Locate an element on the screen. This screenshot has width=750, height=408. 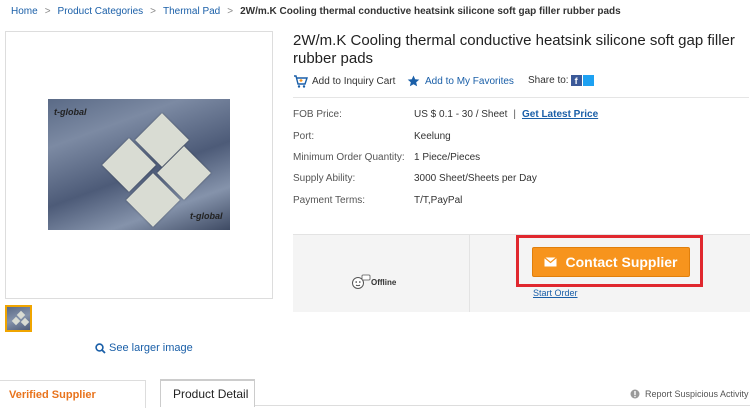
get-latest-price-link: Get Latest Price is located at coordinates (560, 114).